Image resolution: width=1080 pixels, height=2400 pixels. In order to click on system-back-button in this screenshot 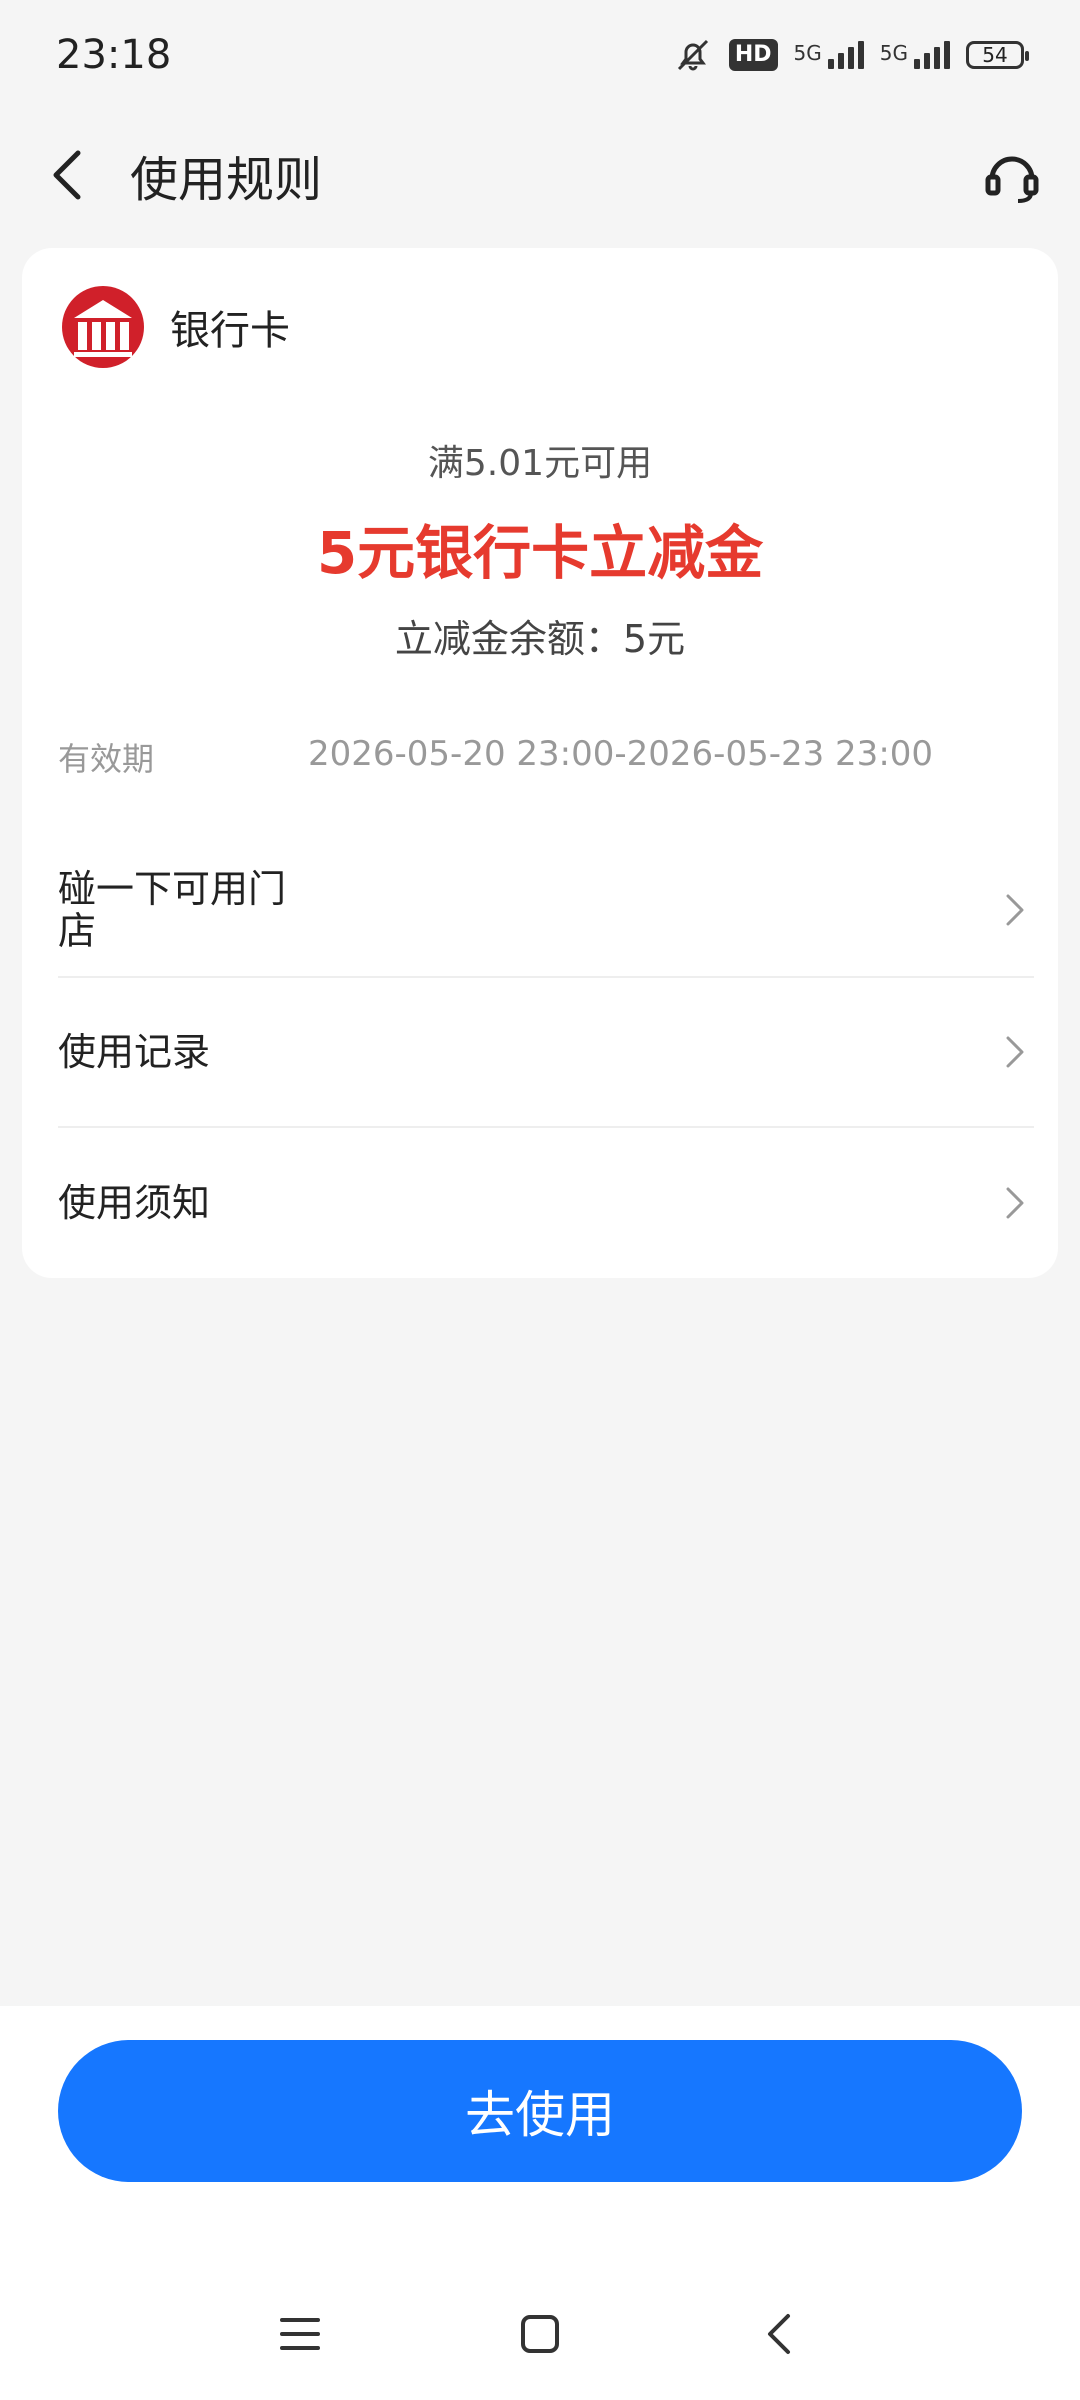, I will do `click(780, 2334)`.